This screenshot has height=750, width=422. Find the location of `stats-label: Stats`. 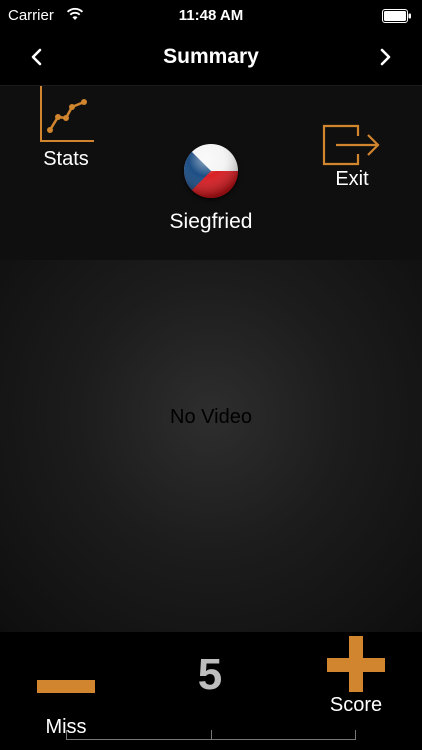

stats-label: Stats is located at coordinates (66, 159).